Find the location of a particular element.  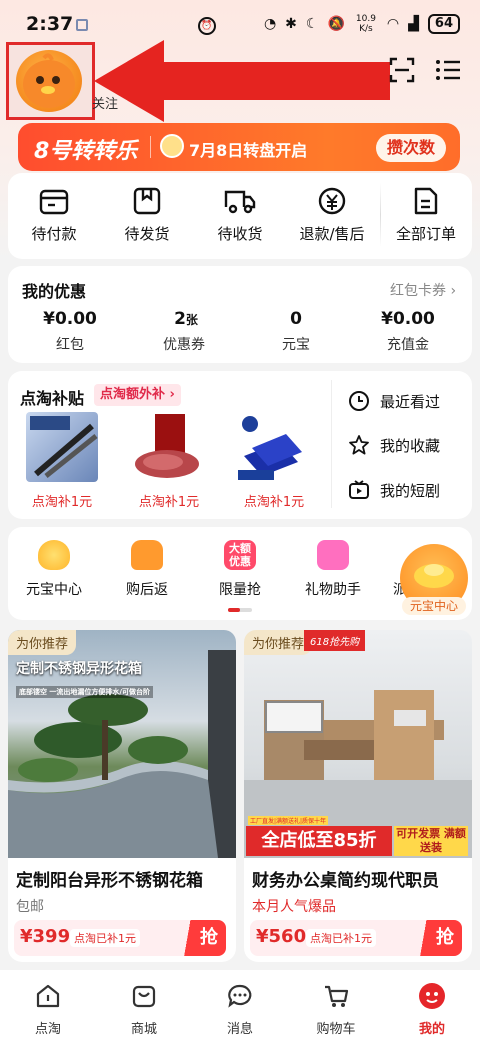

signal-icon: ▟ is located at coordinates (413, 24).